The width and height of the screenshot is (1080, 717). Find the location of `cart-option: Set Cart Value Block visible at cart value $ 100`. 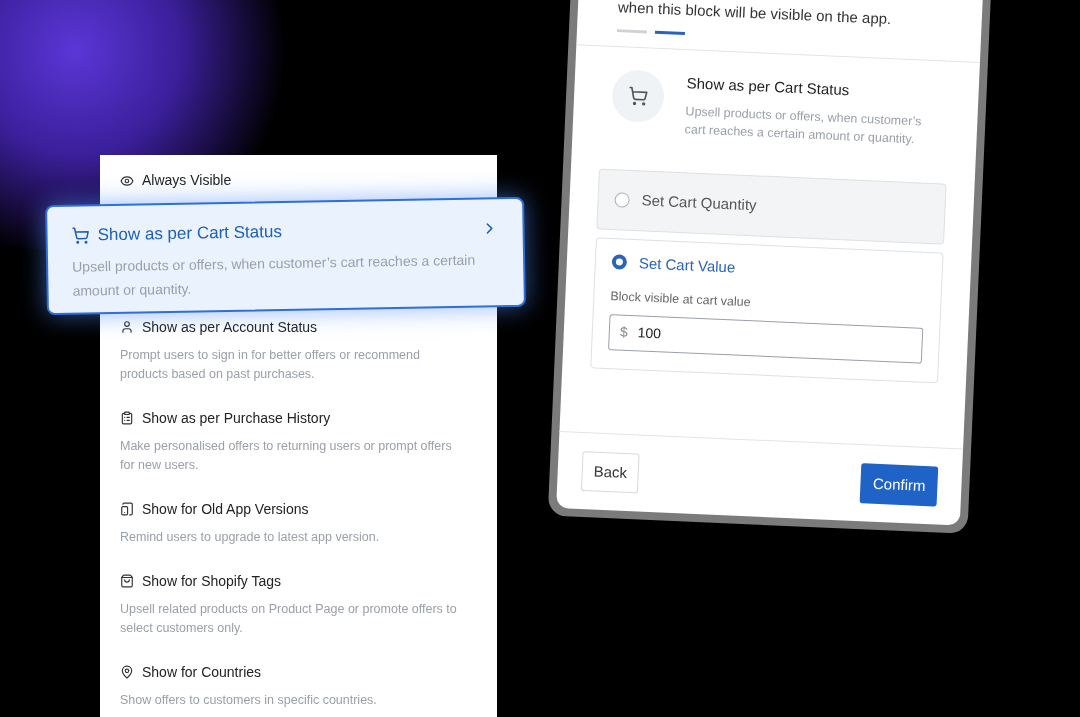

cart-option: Set Cart Value Block visible at cart value $ 100 is located at coordinates (767, 310).